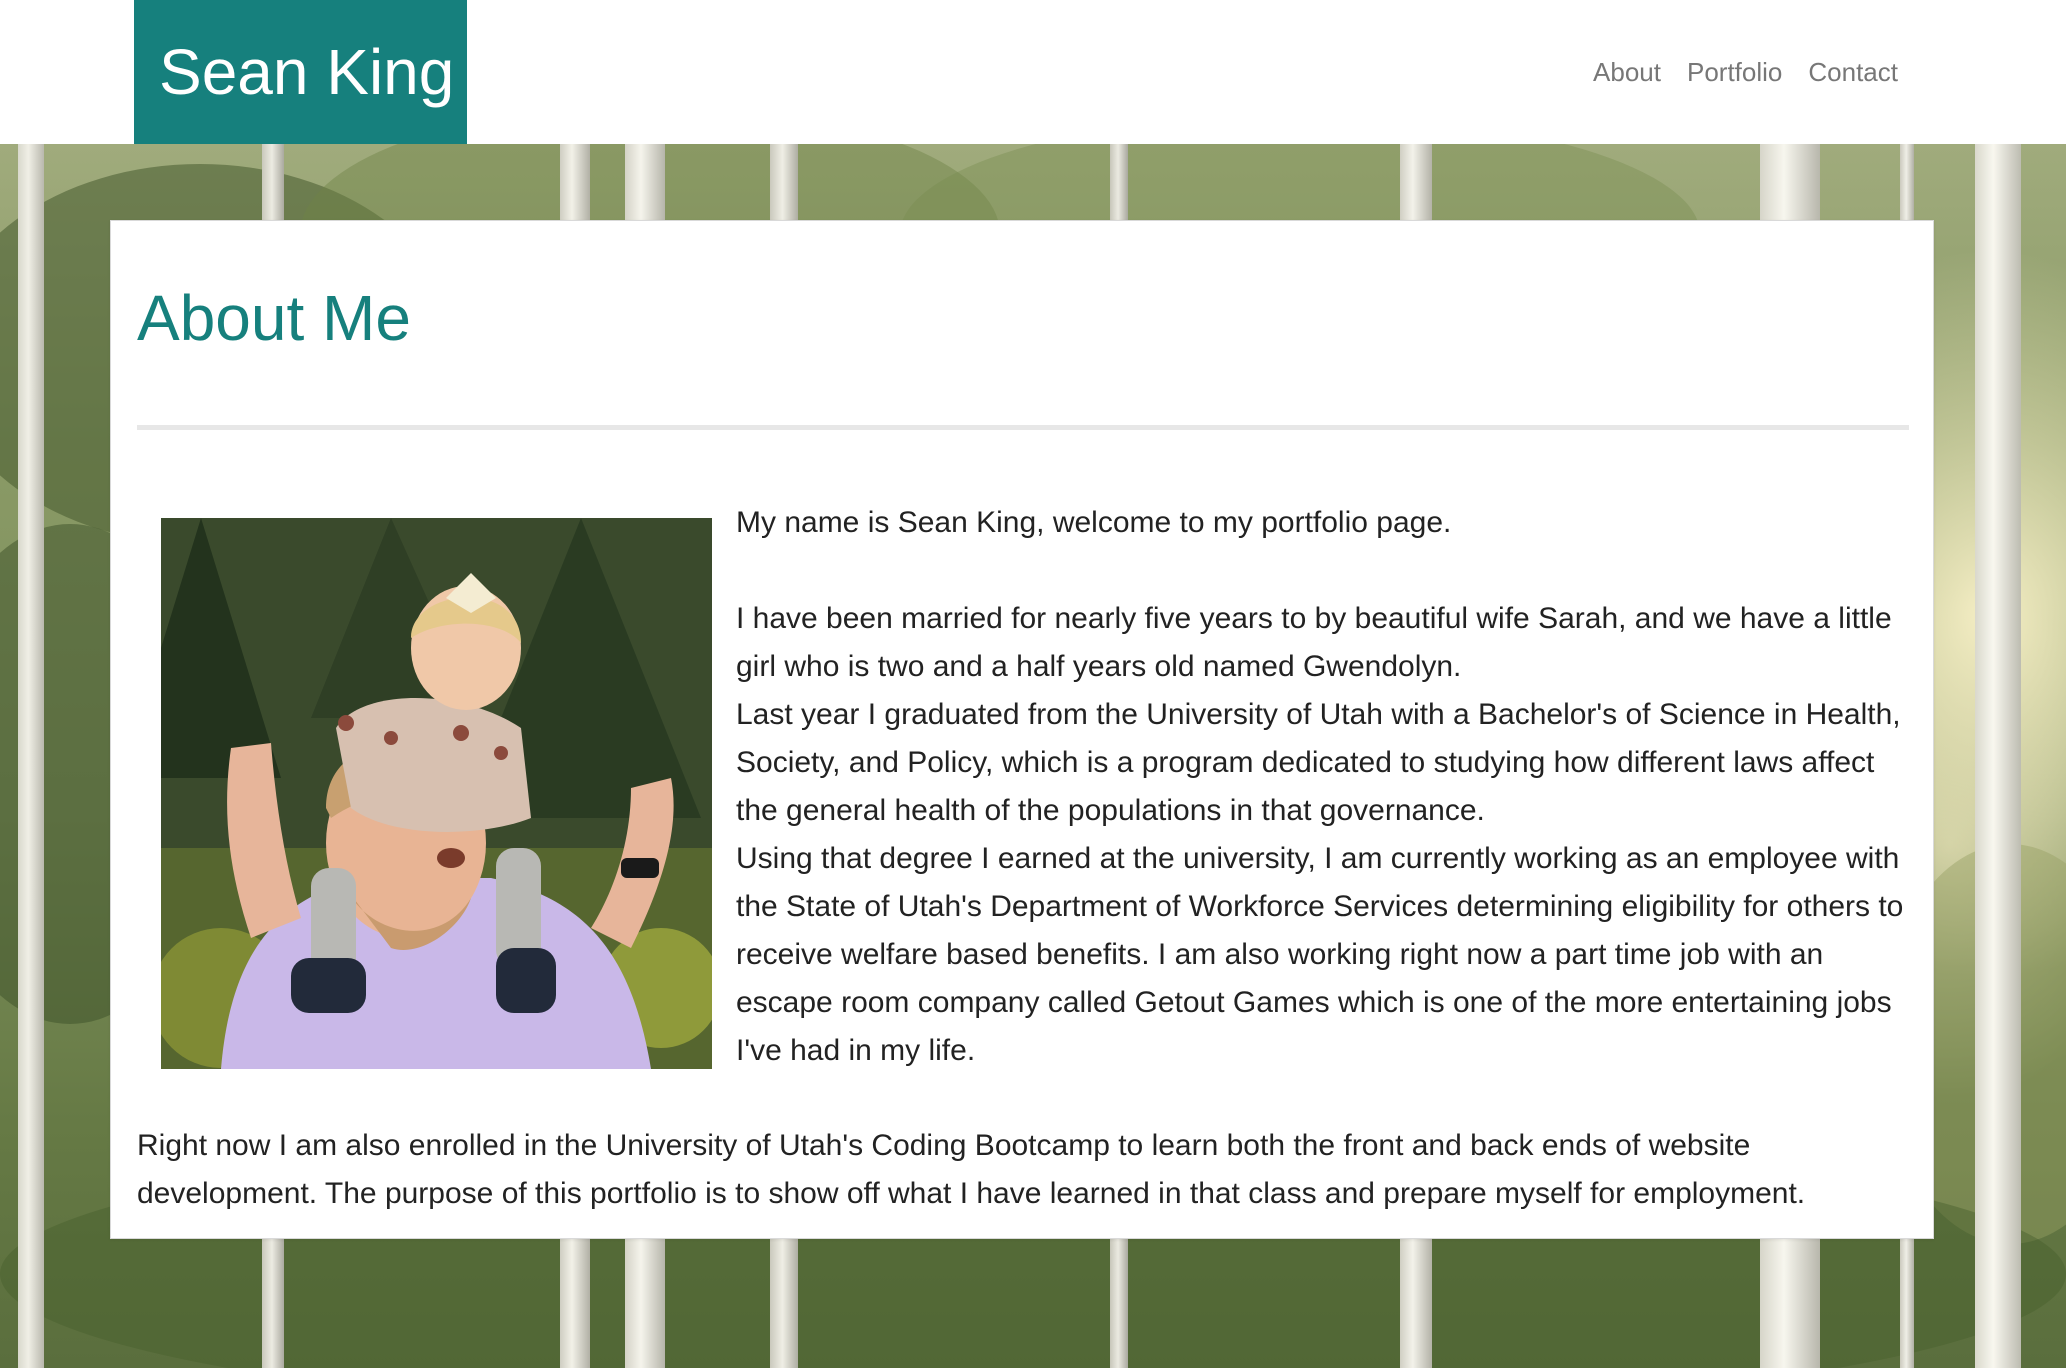 The image size is (2066, 1368). I want to click on heading-divider, so click(1023, 427).